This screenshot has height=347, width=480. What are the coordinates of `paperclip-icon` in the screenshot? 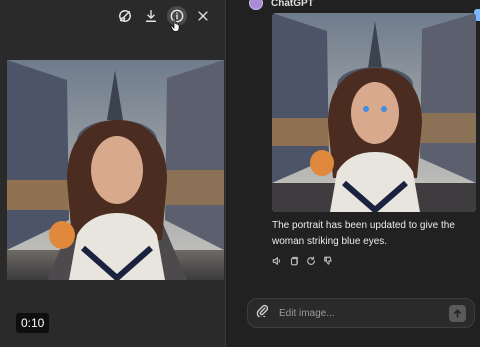 It's located at (262, 311).